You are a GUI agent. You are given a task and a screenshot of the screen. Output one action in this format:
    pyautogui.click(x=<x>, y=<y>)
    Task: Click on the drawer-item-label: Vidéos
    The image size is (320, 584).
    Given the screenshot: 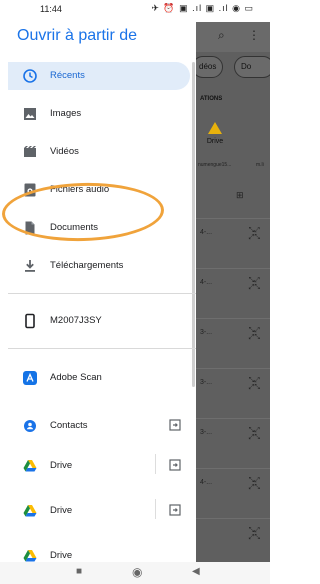 What is the action you would take?
    pyautogui.click(x=64, y=151)
    